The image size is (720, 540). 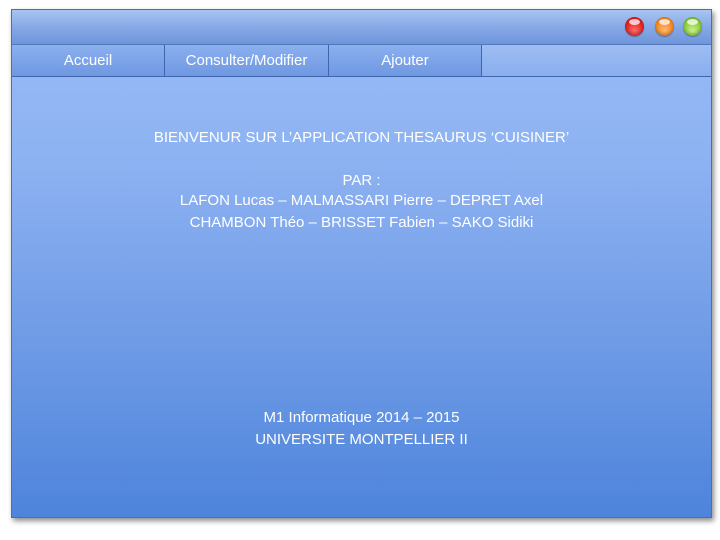 I want to click on university-label: UNIVERSITE MONTPELLIER II, so click(x=361, y=439).